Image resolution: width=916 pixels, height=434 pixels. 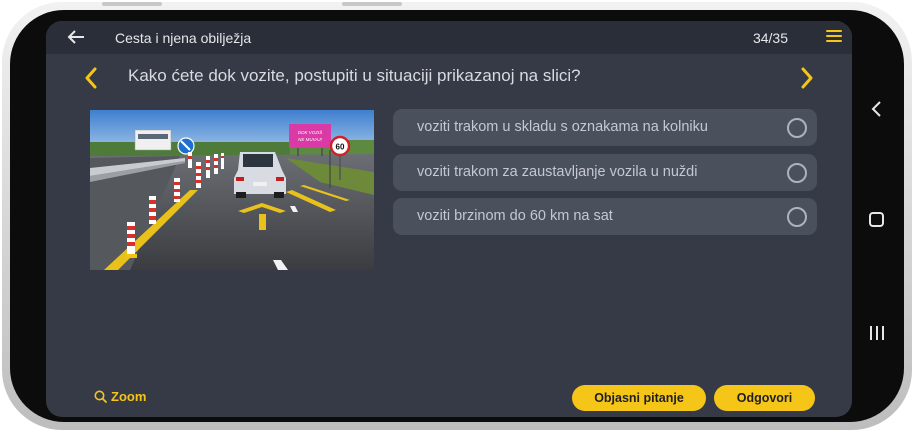 I want to click on system-home-icon, so click(x=877, y=220).